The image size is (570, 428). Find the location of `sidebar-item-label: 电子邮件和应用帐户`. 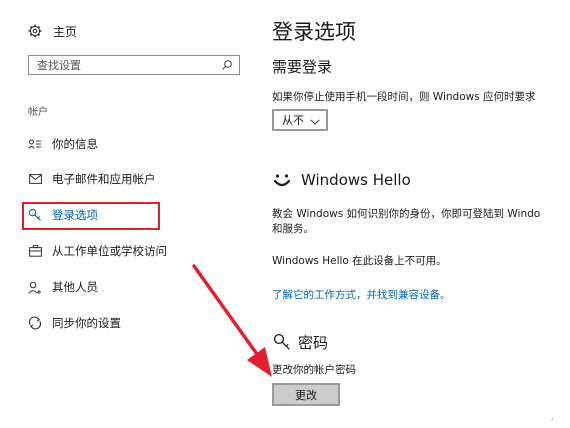

sidebar-item-label: 电子邮件和应用帐户 is located at coordinates (104, 179).